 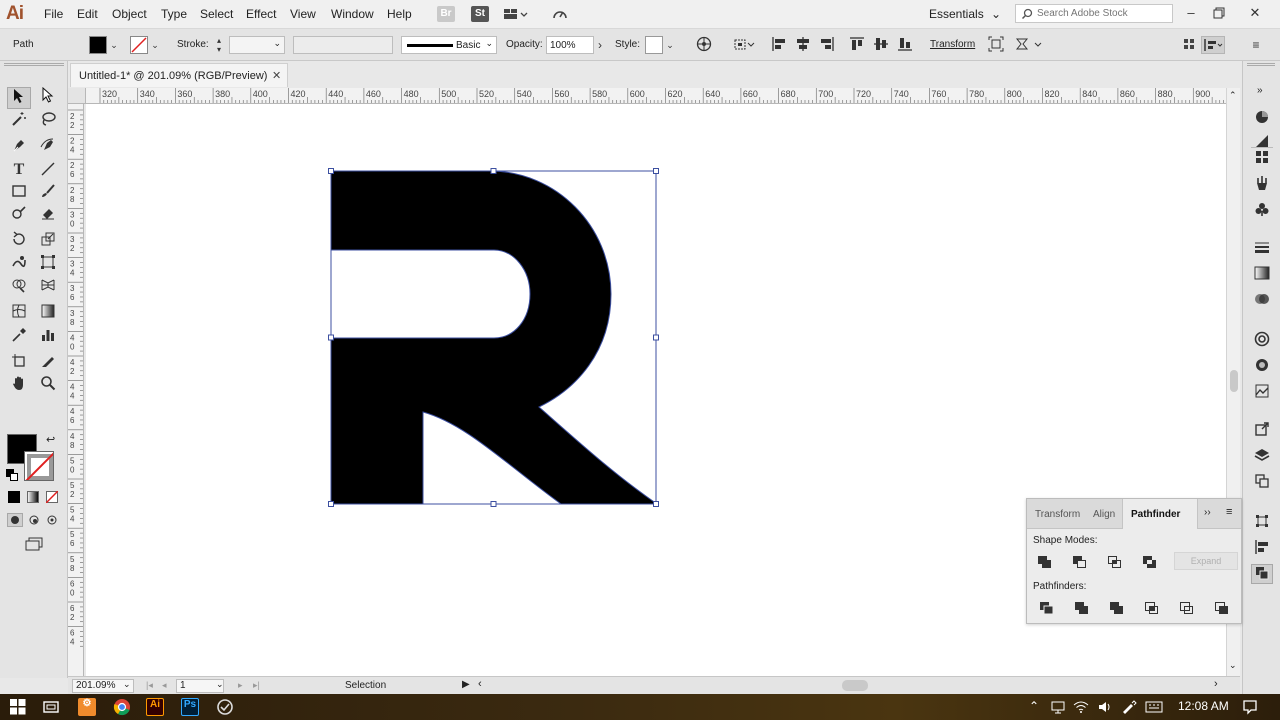 What do you see at coordinates (1152, 608) in the screenshot?
I see `crop-icon` at bounding box center [1152, 608].